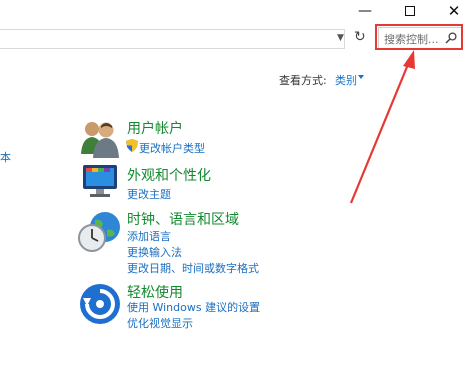 Image resolution: width=471 pixels, height=390 pixels. What do you see at coordinates (101, 181) in the screenshot?
I see `appearance-icon` at bounding box center [101, 181].